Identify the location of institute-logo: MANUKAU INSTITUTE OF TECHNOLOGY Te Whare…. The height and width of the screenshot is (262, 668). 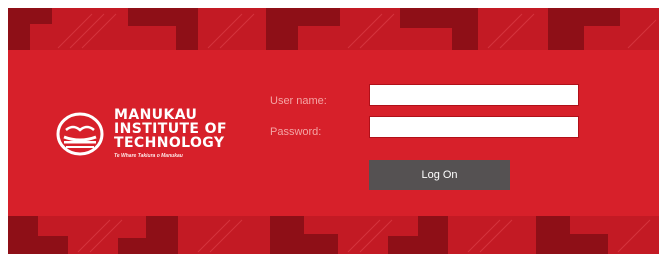
(141, 133).